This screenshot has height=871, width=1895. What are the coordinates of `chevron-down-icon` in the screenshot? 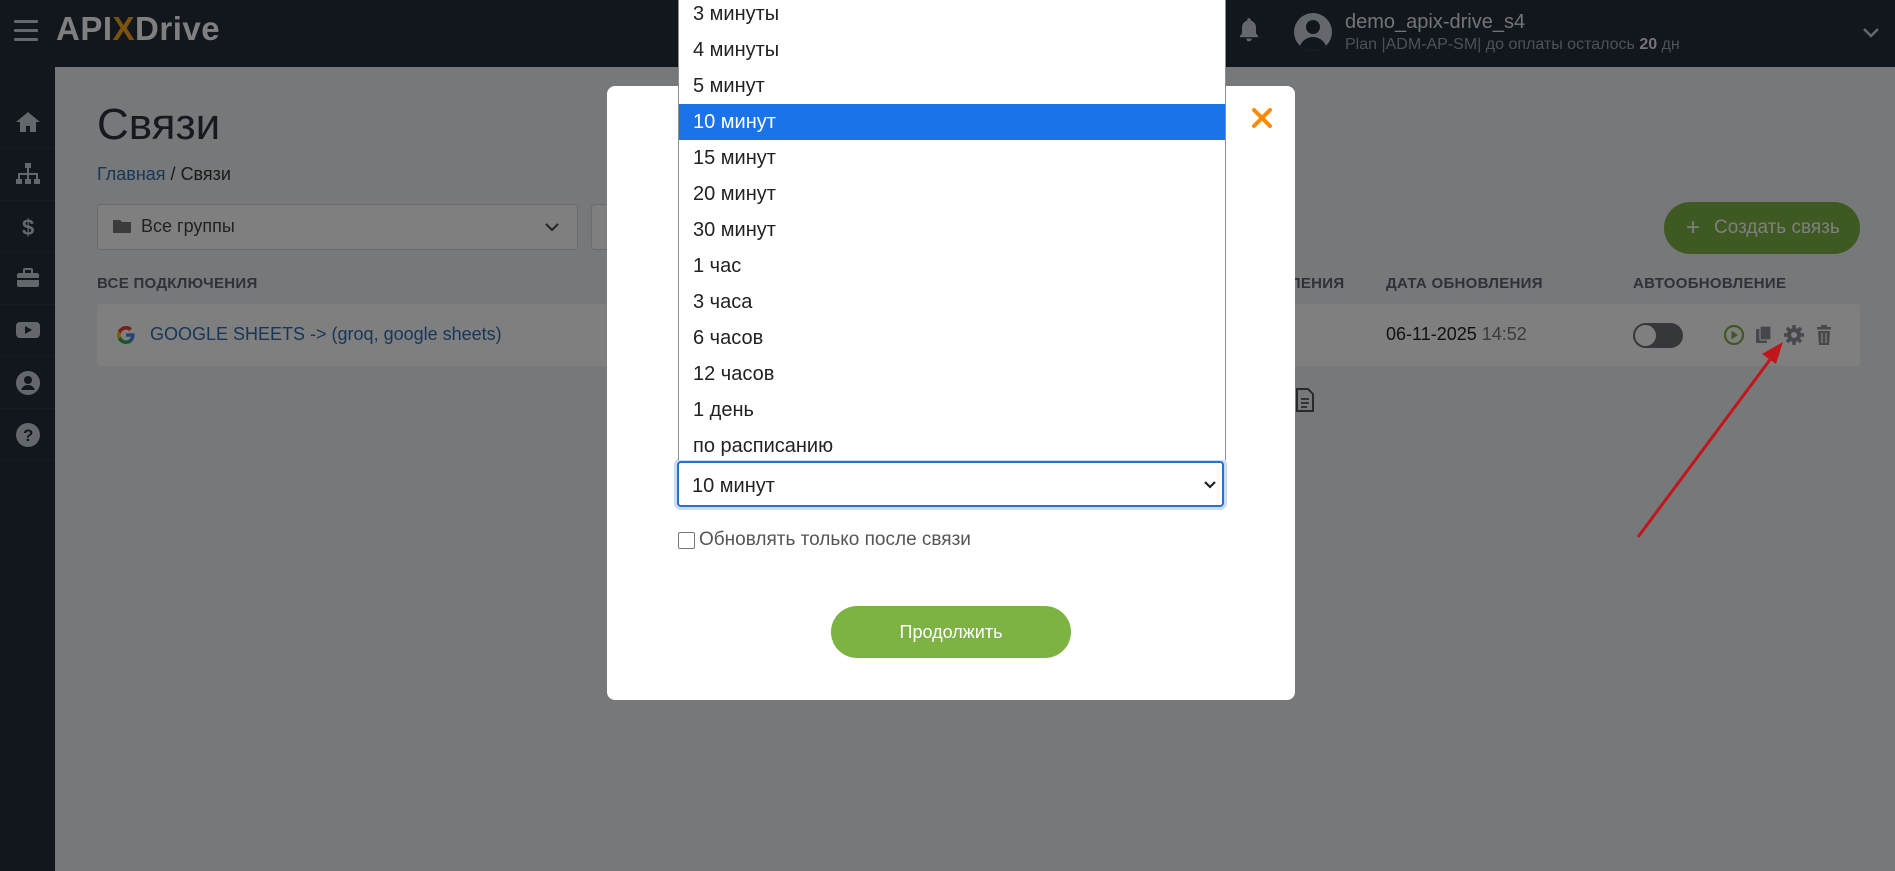 It's located at (1210, 485).